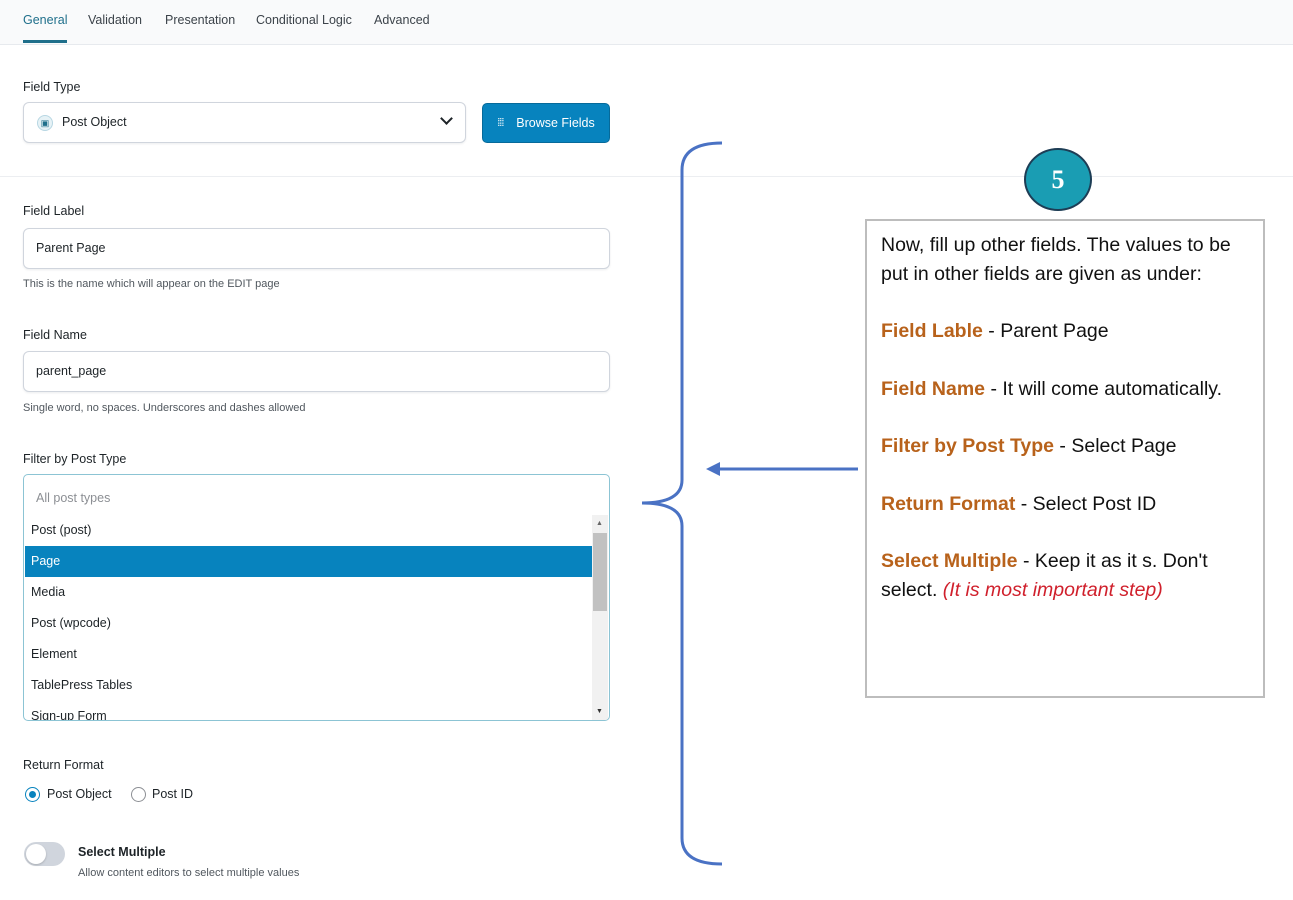 Image resolution: width=1293 pixels, height=900 pixels. Describe the element at coordinates (73, 498) in the screenshot. I see `post-type-search: All post types` at that location.